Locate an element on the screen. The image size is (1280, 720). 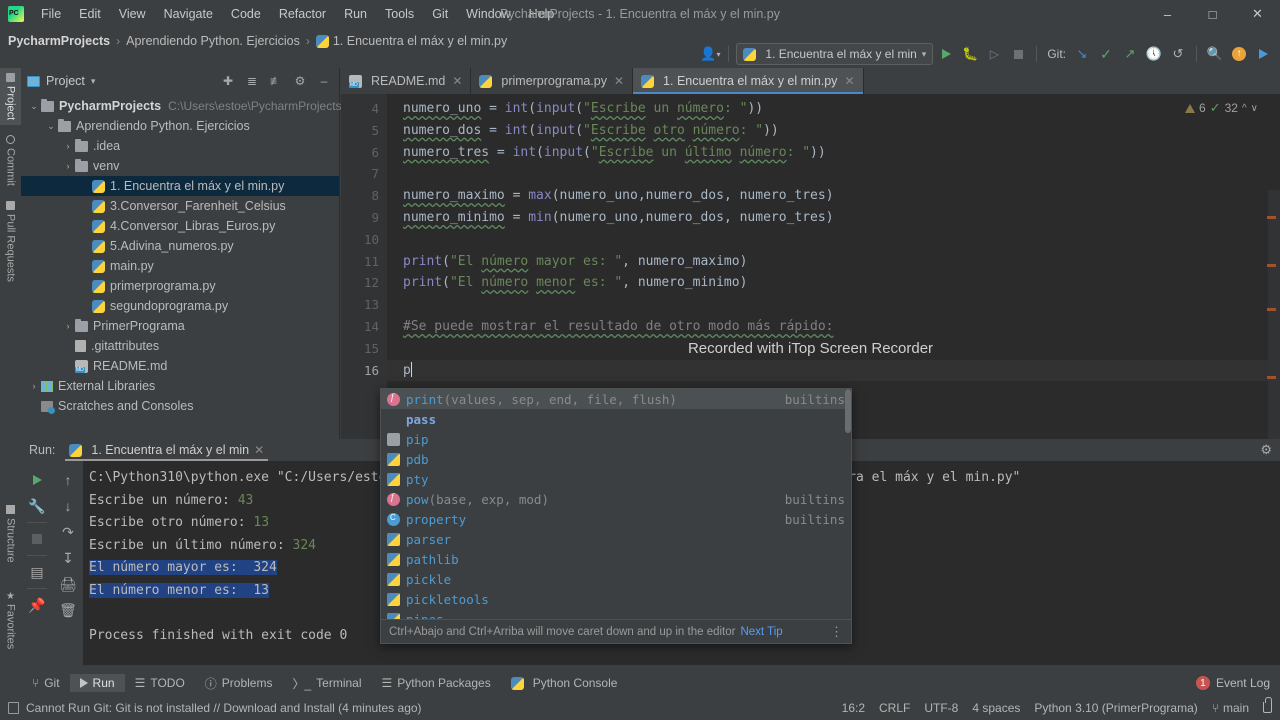
tree-item: › PrimerPrograma is located at coordinates (180, 326).